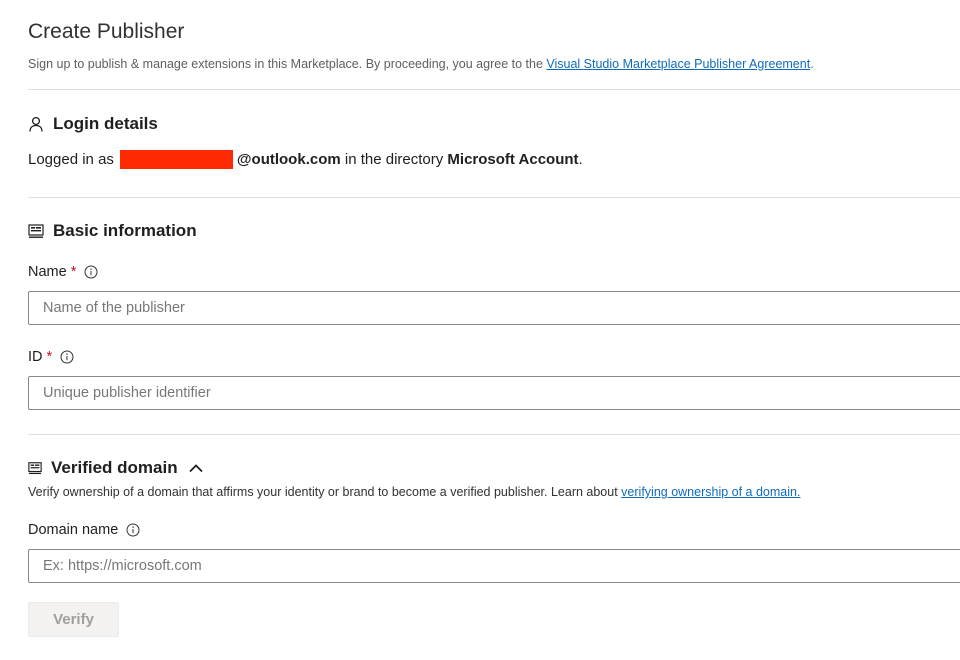 This screenshot has height=660, width=960. I want to click on id-label: ID *, so click(51, 357).